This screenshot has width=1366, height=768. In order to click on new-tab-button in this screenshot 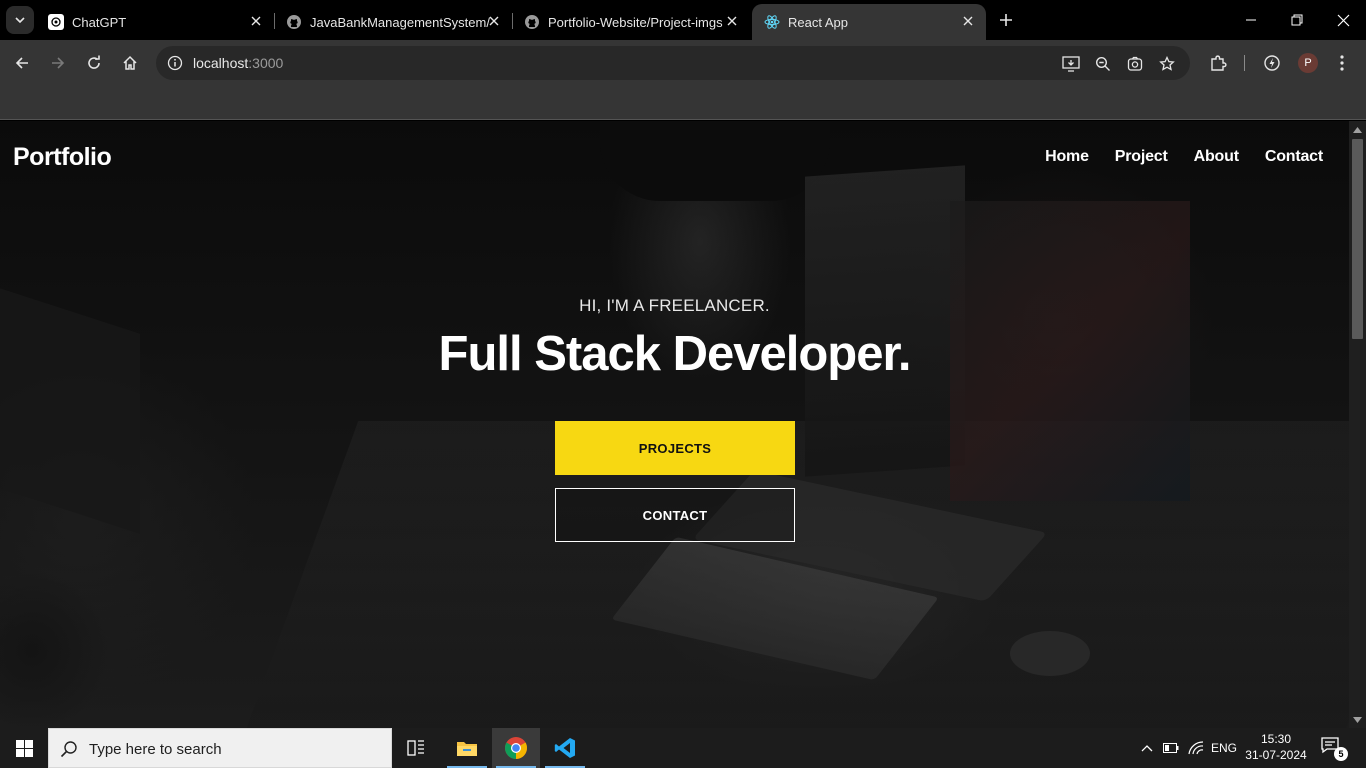, I will do `click(1006, 20)`.